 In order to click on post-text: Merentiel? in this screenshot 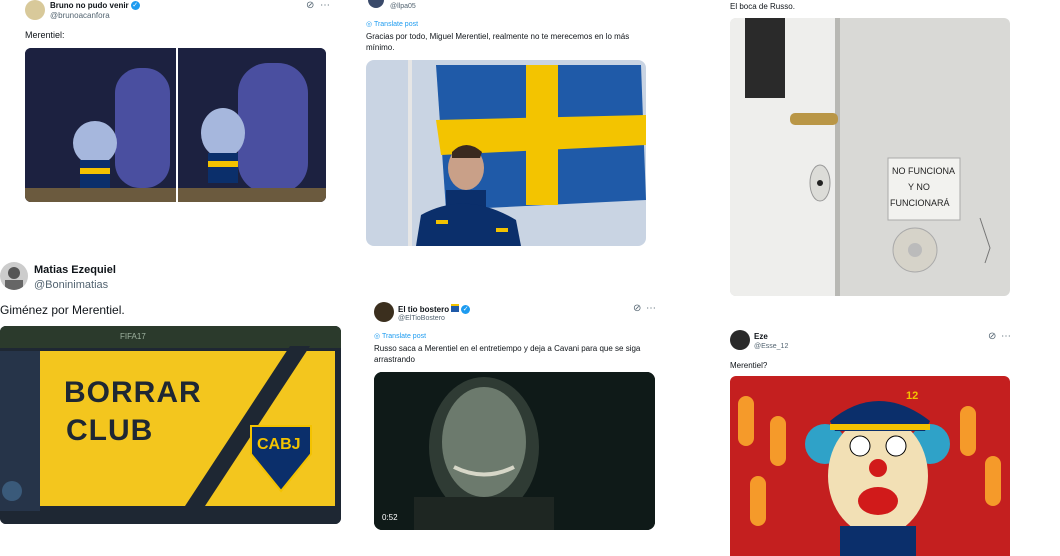, I will do `click(749, 365)`.